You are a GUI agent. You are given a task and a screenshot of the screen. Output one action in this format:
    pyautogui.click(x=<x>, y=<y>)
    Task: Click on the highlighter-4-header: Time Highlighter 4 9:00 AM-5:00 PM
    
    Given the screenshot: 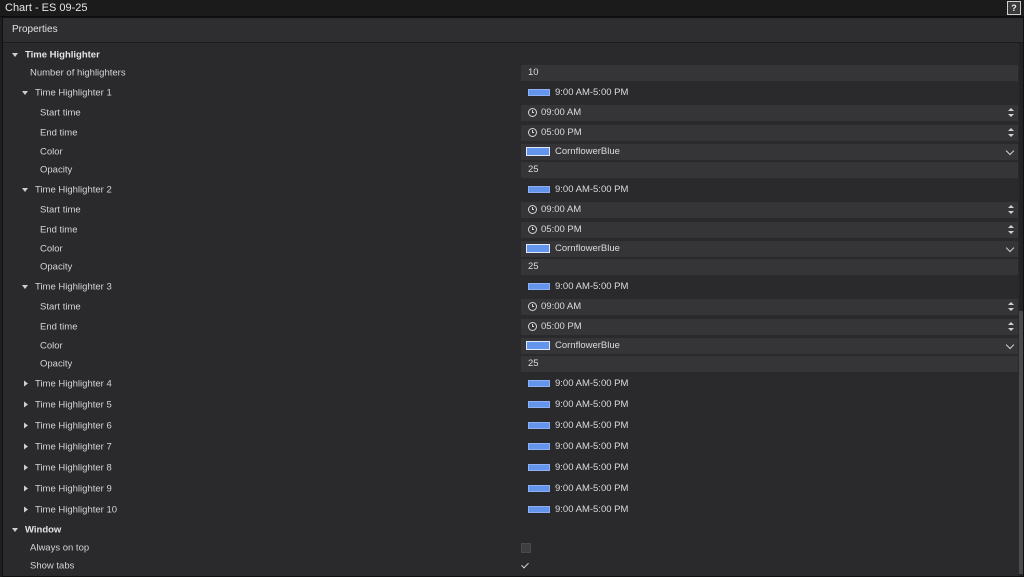 What is the action you would take?
    pyautogui.click(x=510, y=383)
    